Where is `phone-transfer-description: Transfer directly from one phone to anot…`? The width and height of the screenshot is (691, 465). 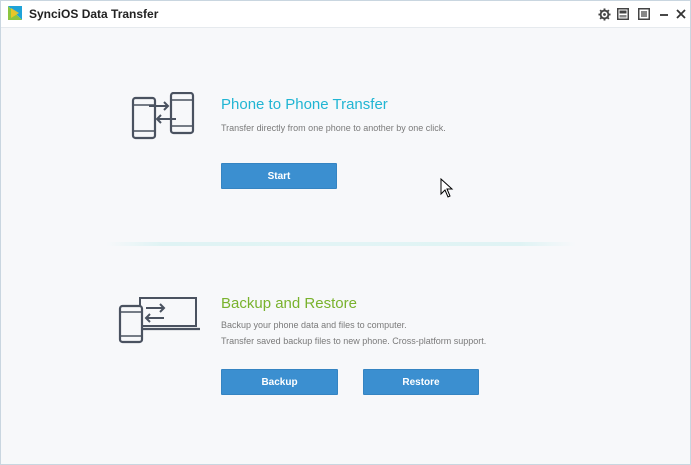
phone-transfer-description: Transfer directly from one phone to anot… is located at coordinates (333, 128).